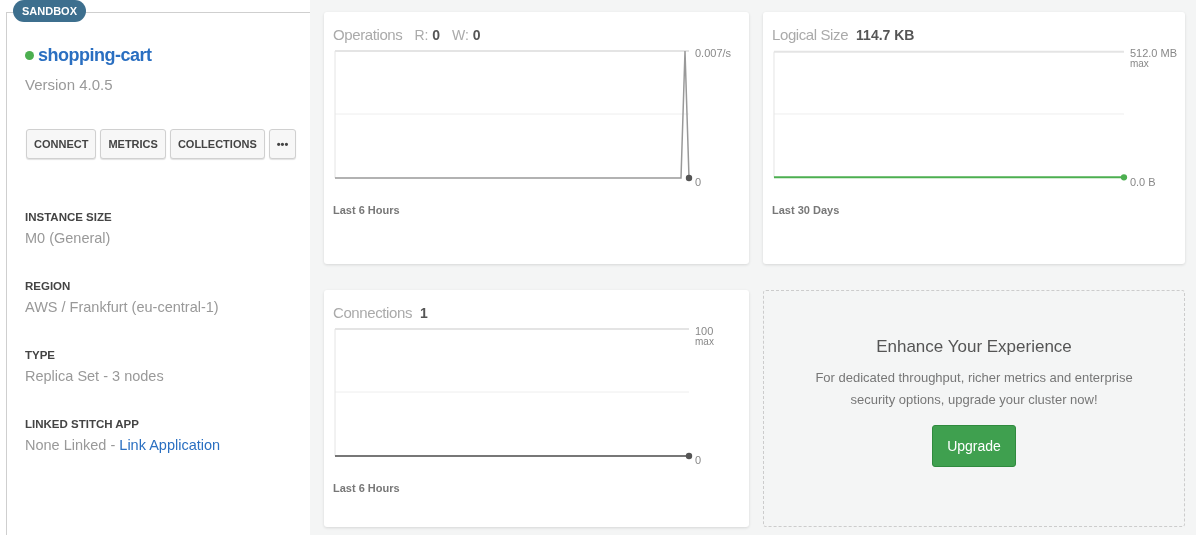 Image resolution: width=1196 pixels, height=535 pixels. I want to click on axis-min-label: 0.0 B, so click(1143, 182).